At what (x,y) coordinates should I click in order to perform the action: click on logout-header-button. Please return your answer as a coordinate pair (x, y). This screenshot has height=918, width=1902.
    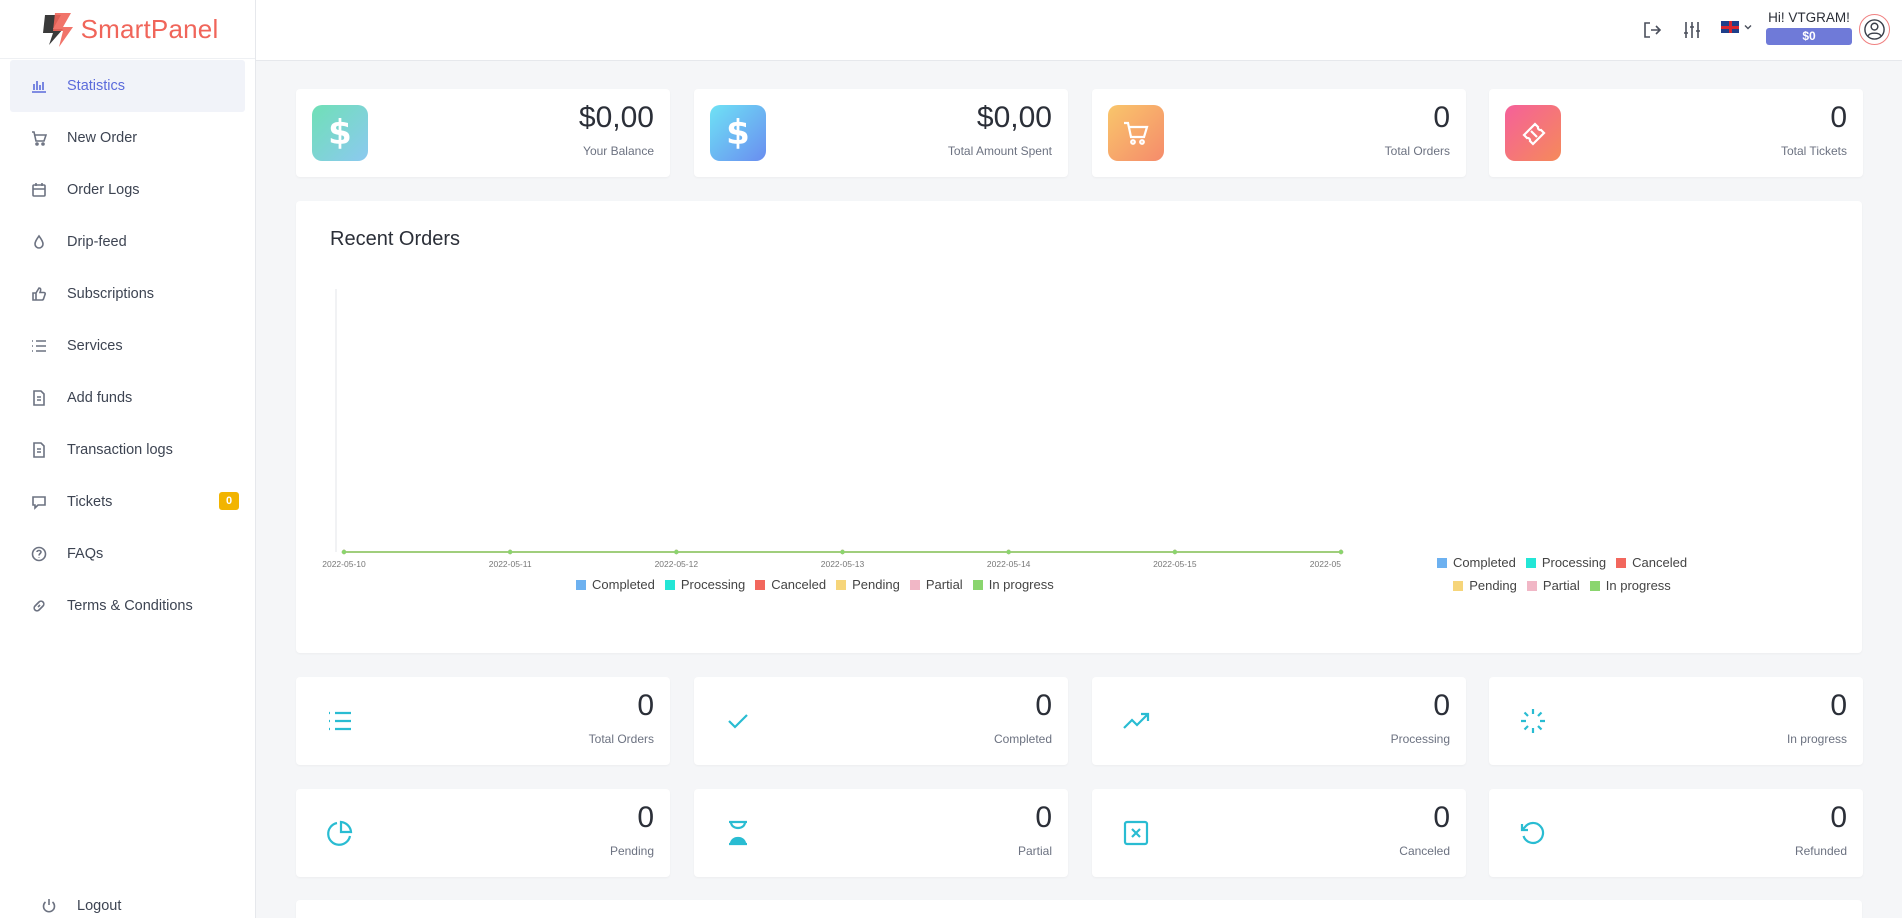
    Looking at the image, I should click on (1652, 30).